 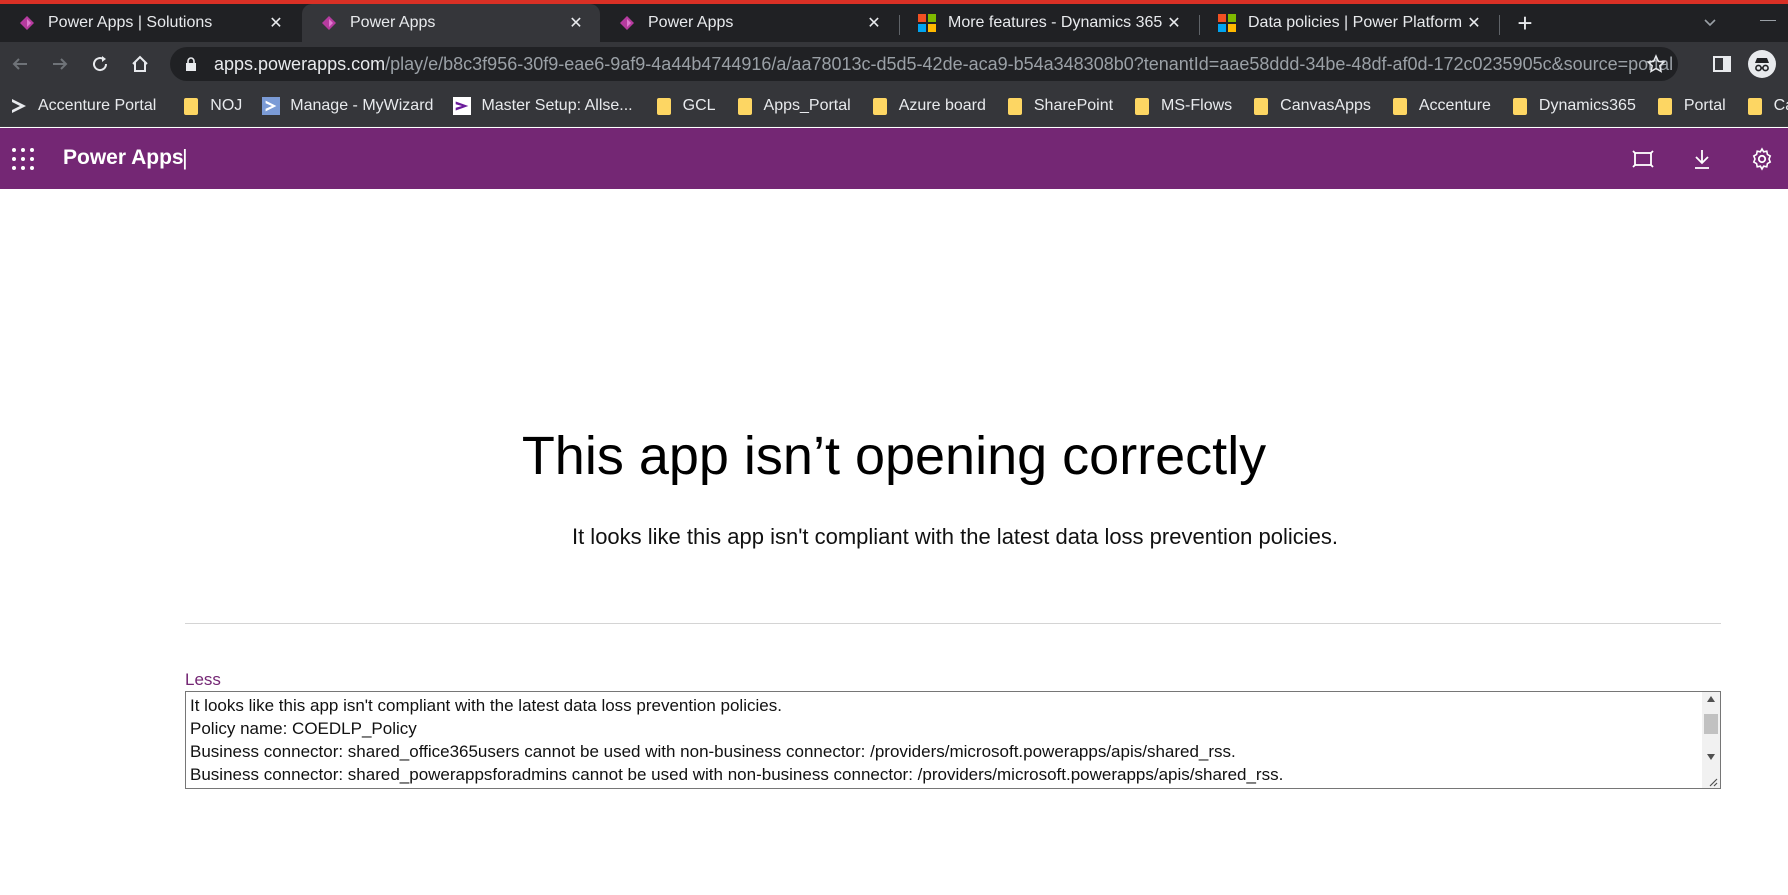 I want to click on bookmark-accenture-portal: Accenture Portal, so click(x=83, y=106).